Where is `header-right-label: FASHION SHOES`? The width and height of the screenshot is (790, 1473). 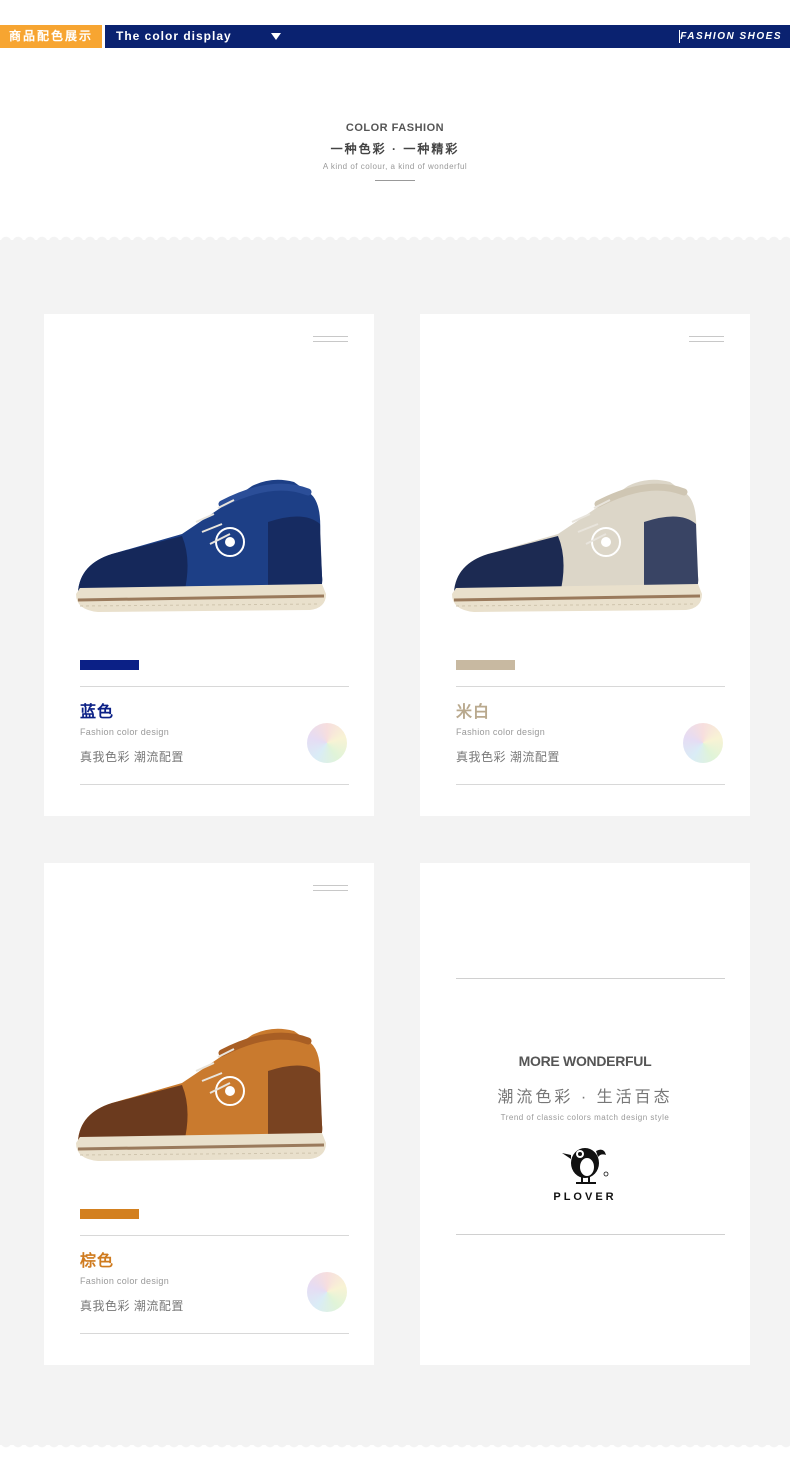
header-right-label: FASHION SHOES is located at coordinates (731, 36).